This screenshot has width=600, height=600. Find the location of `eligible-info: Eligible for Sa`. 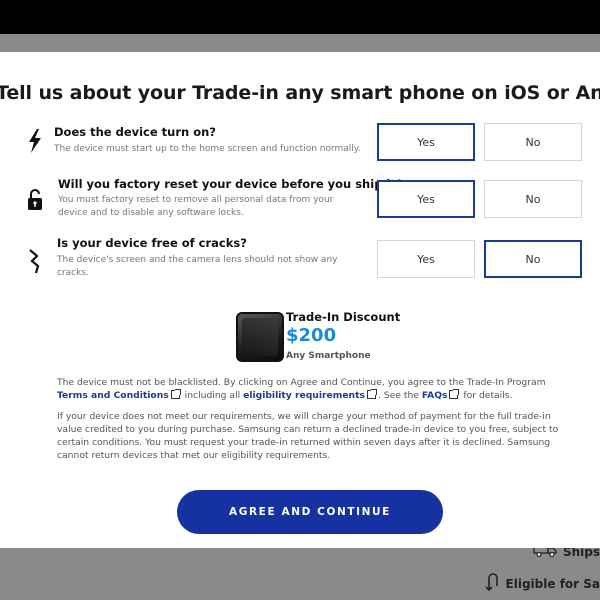

eligible-info: Eligible for Sa is located at coordinates (542, 583).